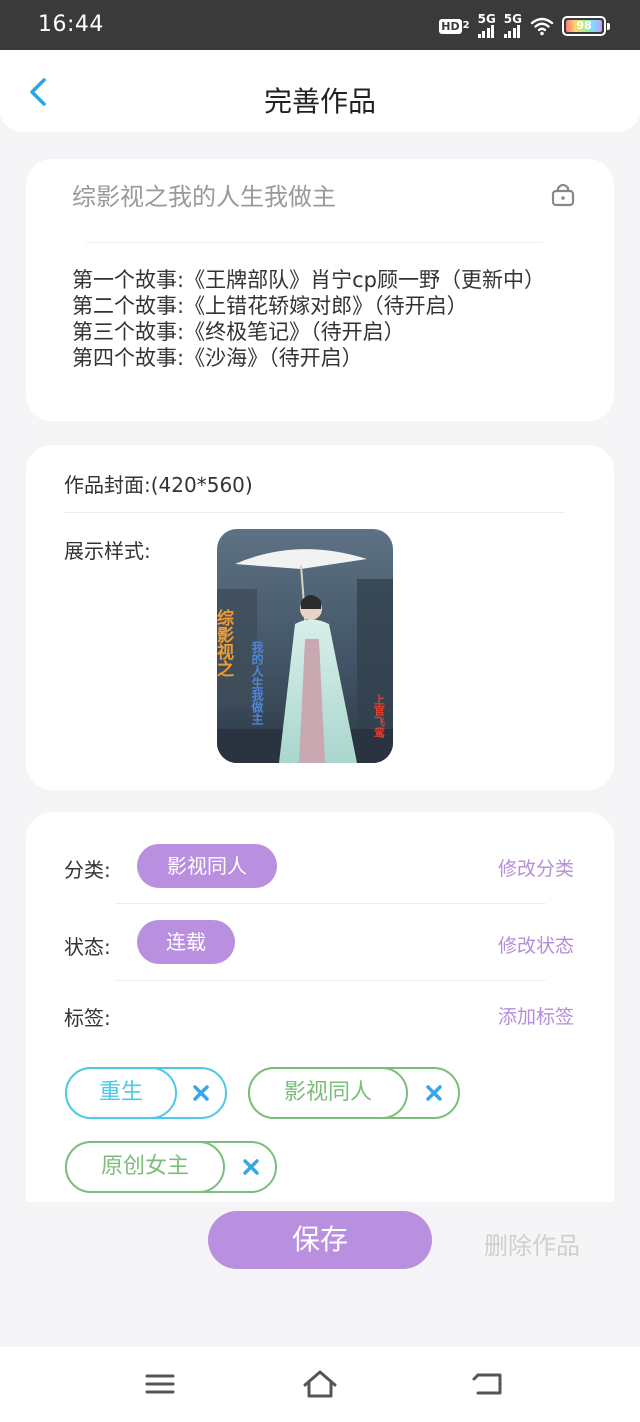 The height and width of the screenshot is (1422, 640). I want to click on cover-overlay-text-1: 综影视之, so click(225, 643).